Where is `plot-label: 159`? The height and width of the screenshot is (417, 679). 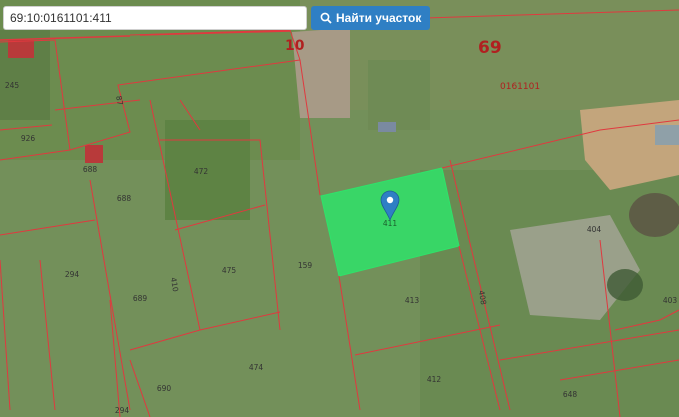 plot-label: 159 is located at coordinates (305, 265).